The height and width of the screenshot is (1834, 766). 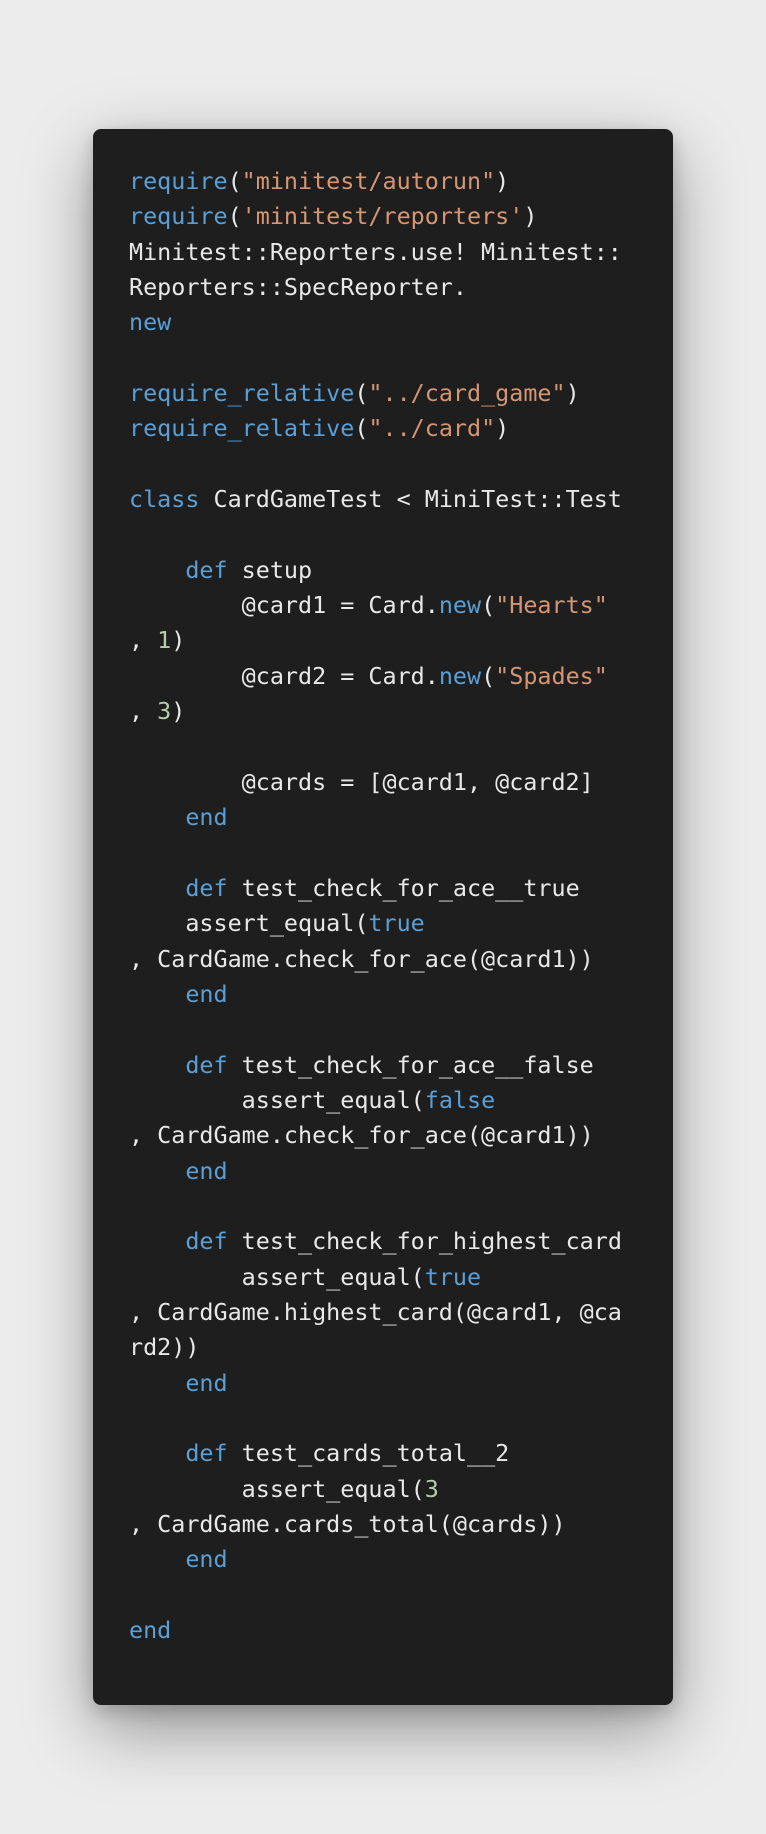 I want to click on text-token: Reporters::SpecReporter., so click(x=298, y=287).